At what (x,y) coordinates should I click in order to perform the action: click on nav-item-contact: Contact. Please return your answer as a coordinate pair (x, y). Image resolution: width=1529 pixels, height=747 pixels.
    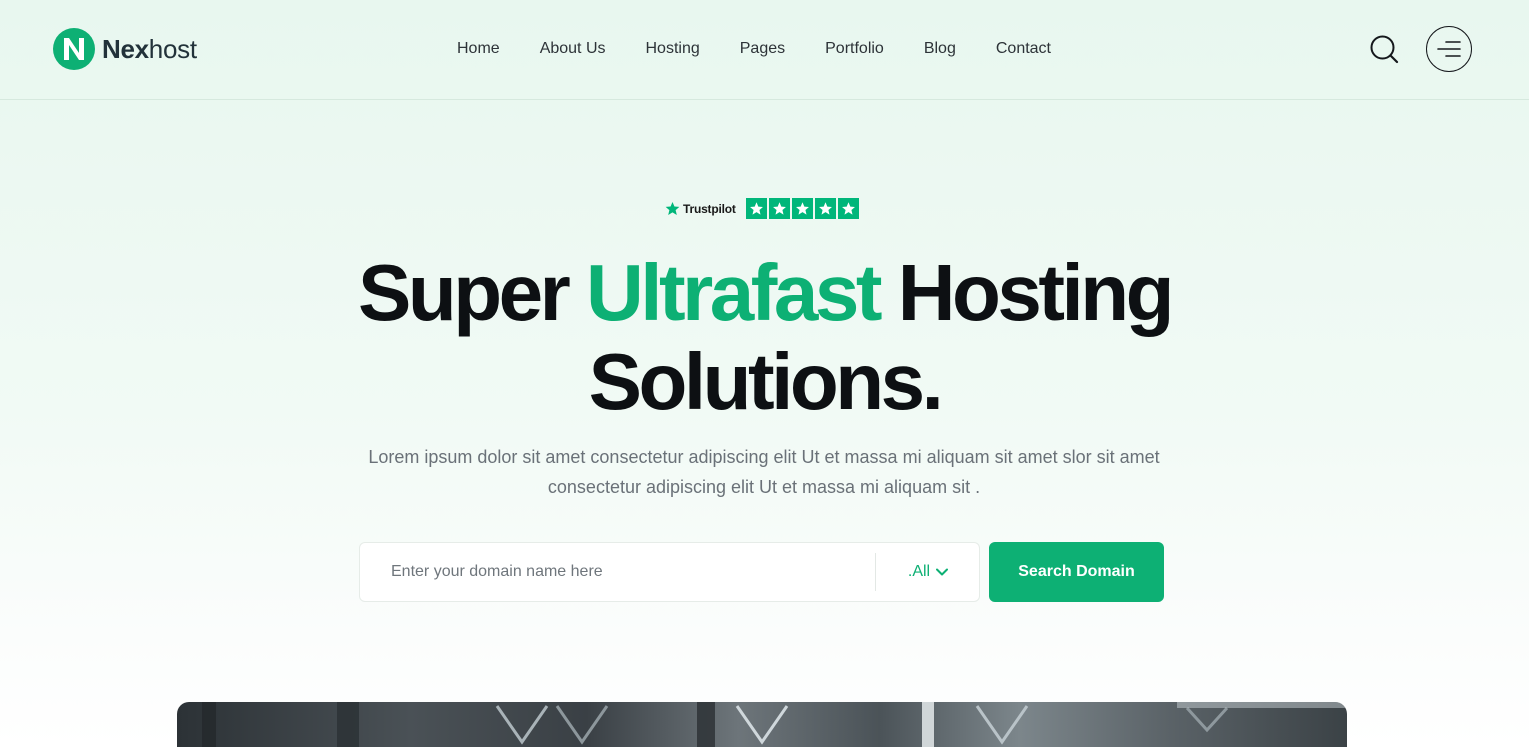
    Looking at the image, I should click on (1023, 49).